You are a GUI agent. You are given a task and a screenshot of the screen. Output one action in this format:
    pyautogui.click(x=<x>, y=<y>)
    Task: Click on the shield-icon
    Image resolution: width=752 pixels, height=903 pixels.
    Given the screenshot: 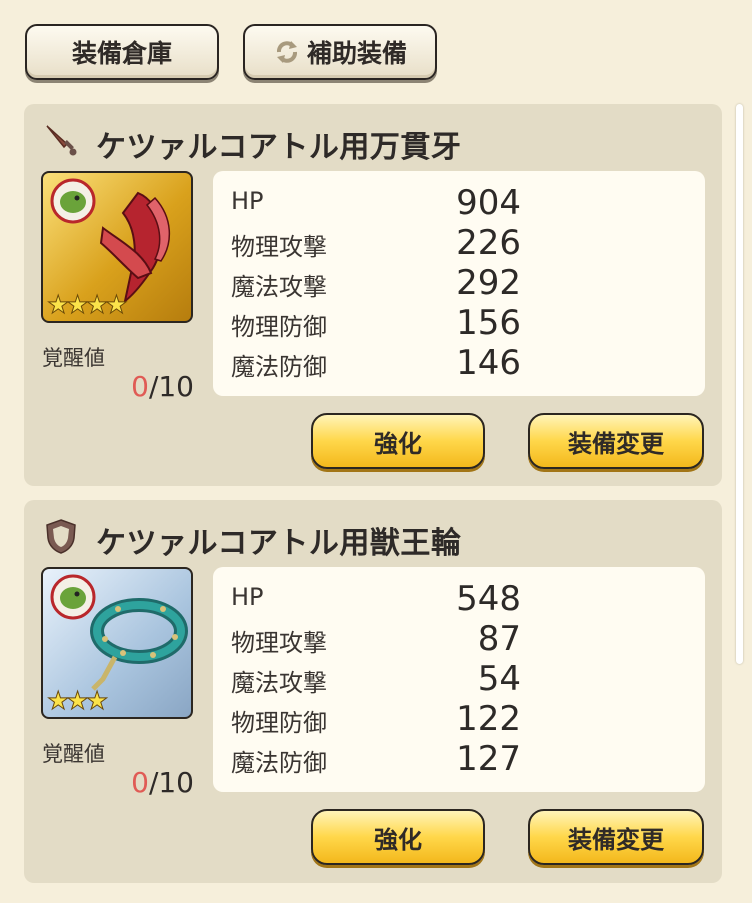 What is the action you would take?
    pyautogui.click(x=61, y=536)
    